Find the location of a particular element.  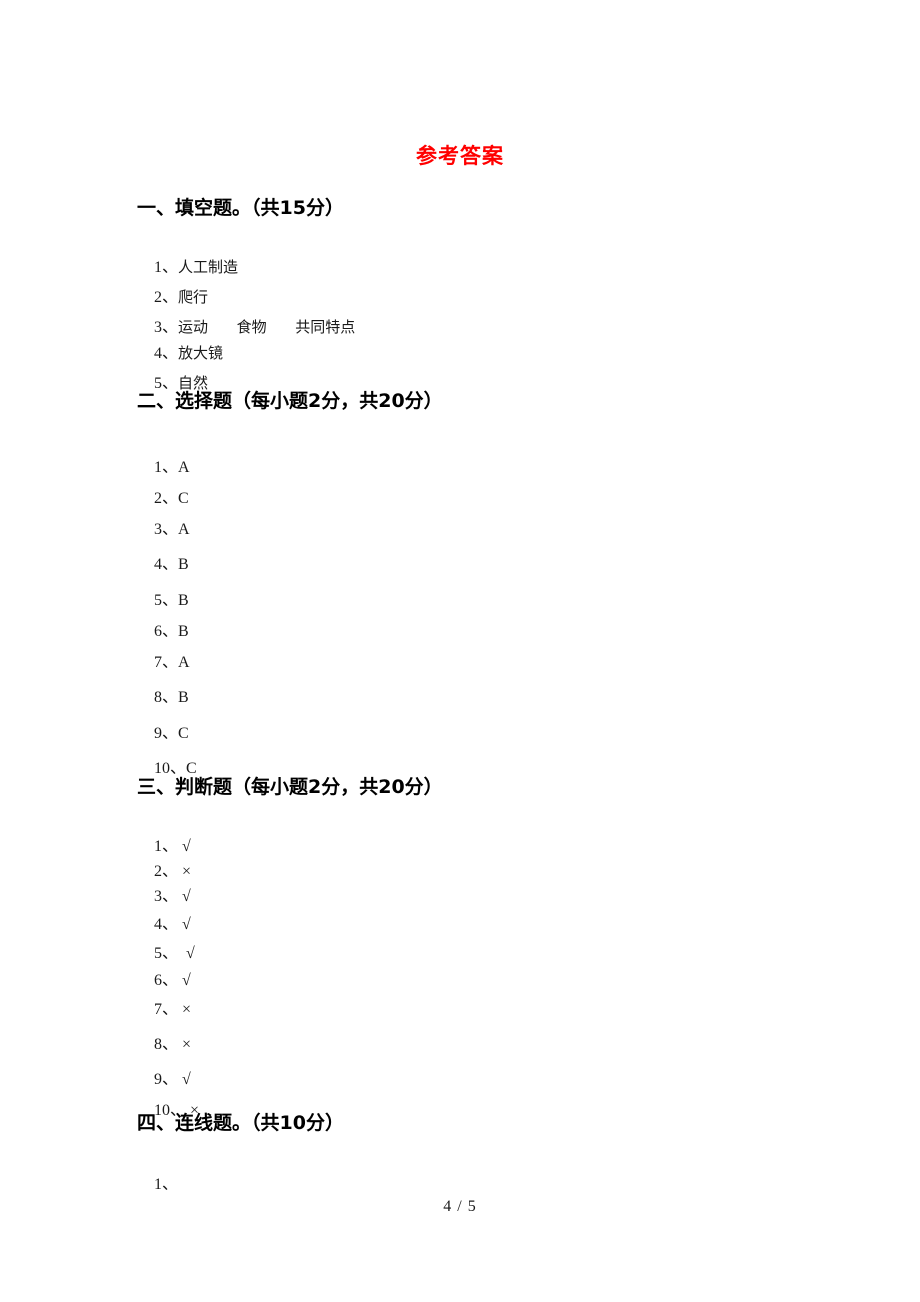

page-title: 参考答案 is located at coordinates (460, 156).